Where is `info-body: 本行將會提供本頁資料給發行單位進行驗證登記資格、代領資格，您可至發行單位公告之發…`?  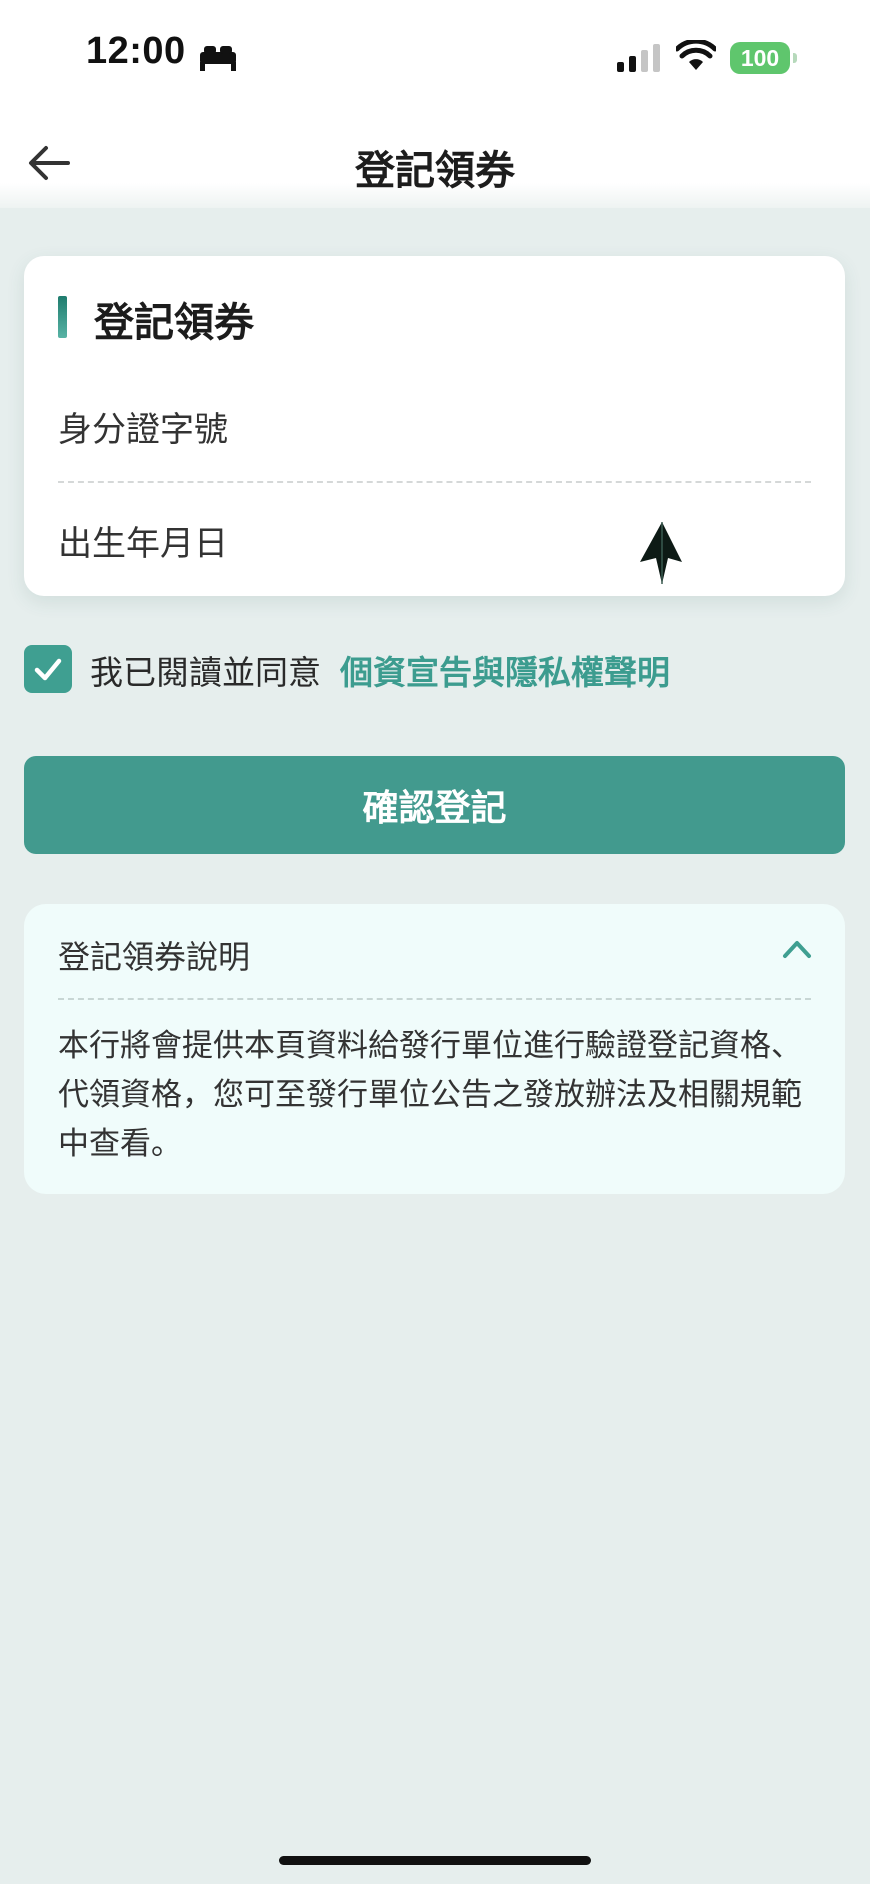 info-body: 本行將會提供本頁資料給發行單位進行驗證登記資格、代領資格，您可至發行單位公告之發… is located at coordinates (430, 1095).